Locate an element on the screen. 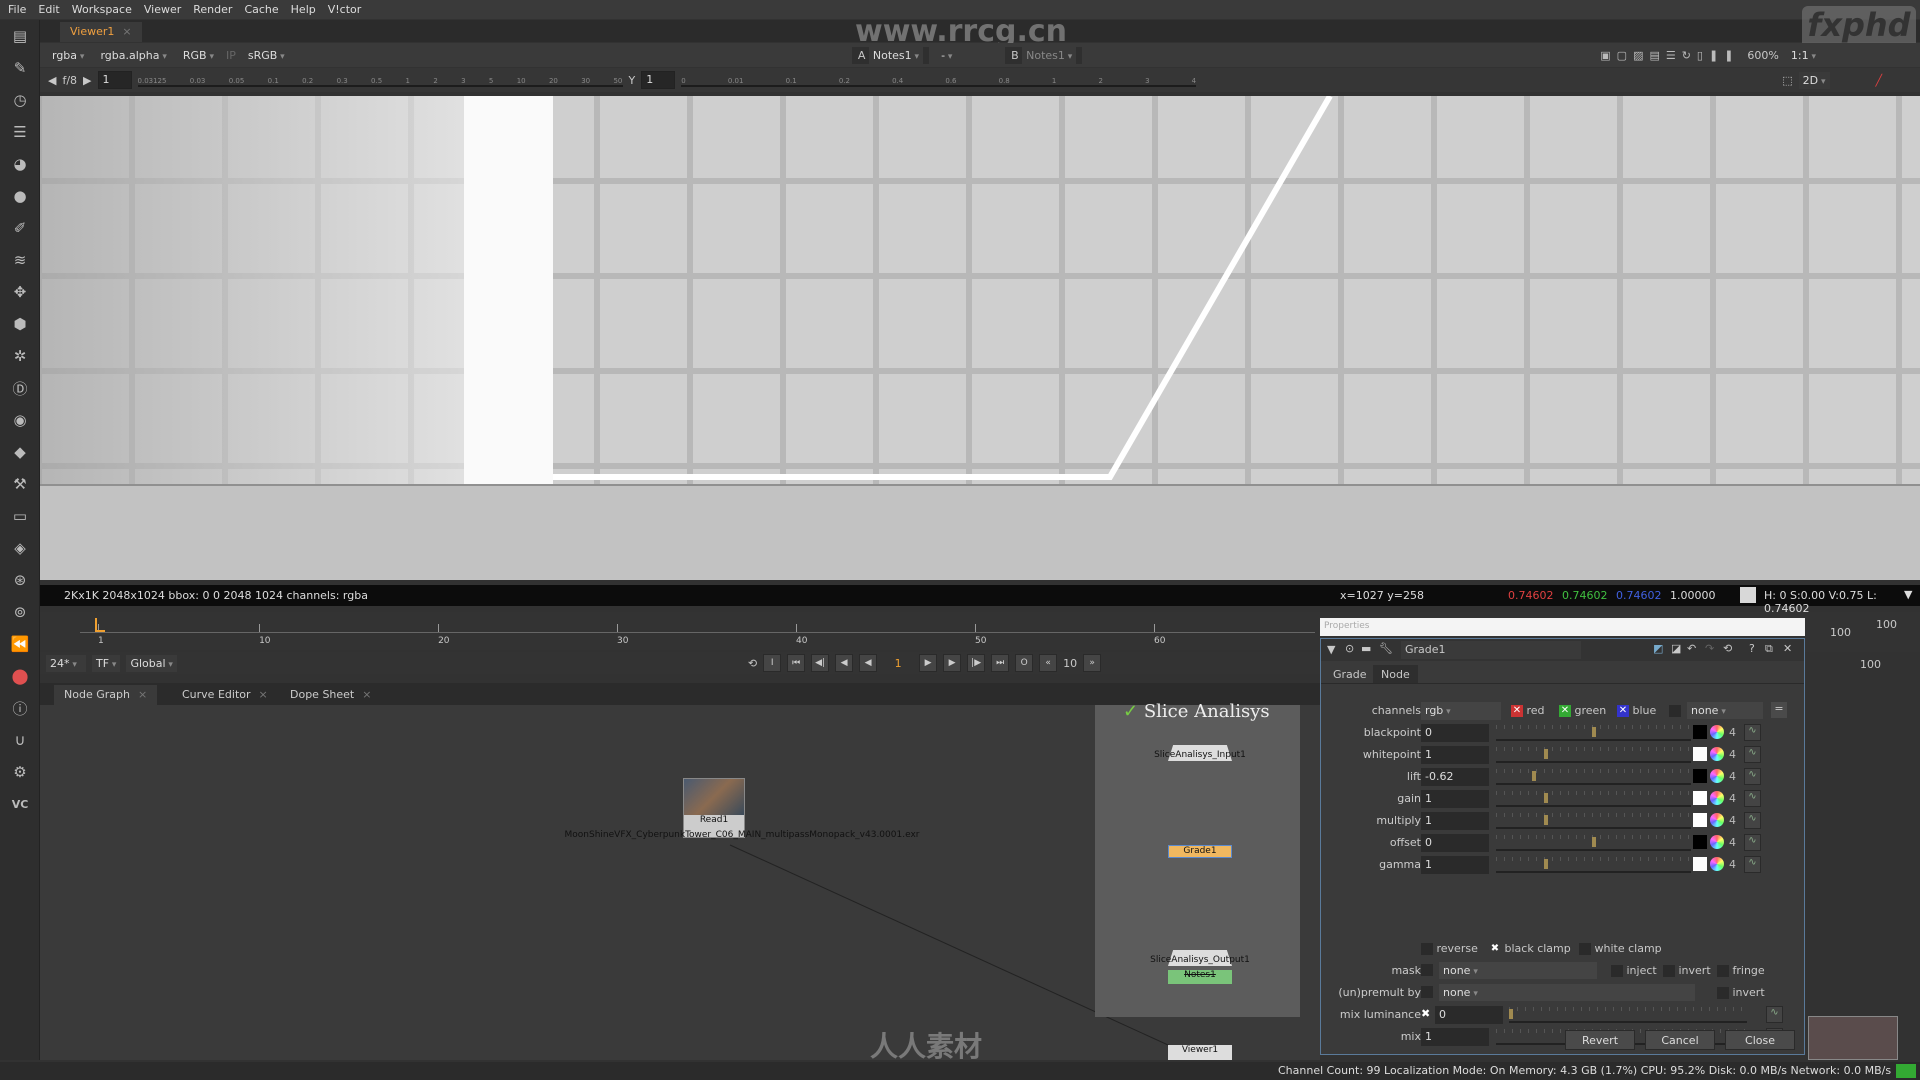  viewer-icon: ▬ is located at coordinates (1366, 648).